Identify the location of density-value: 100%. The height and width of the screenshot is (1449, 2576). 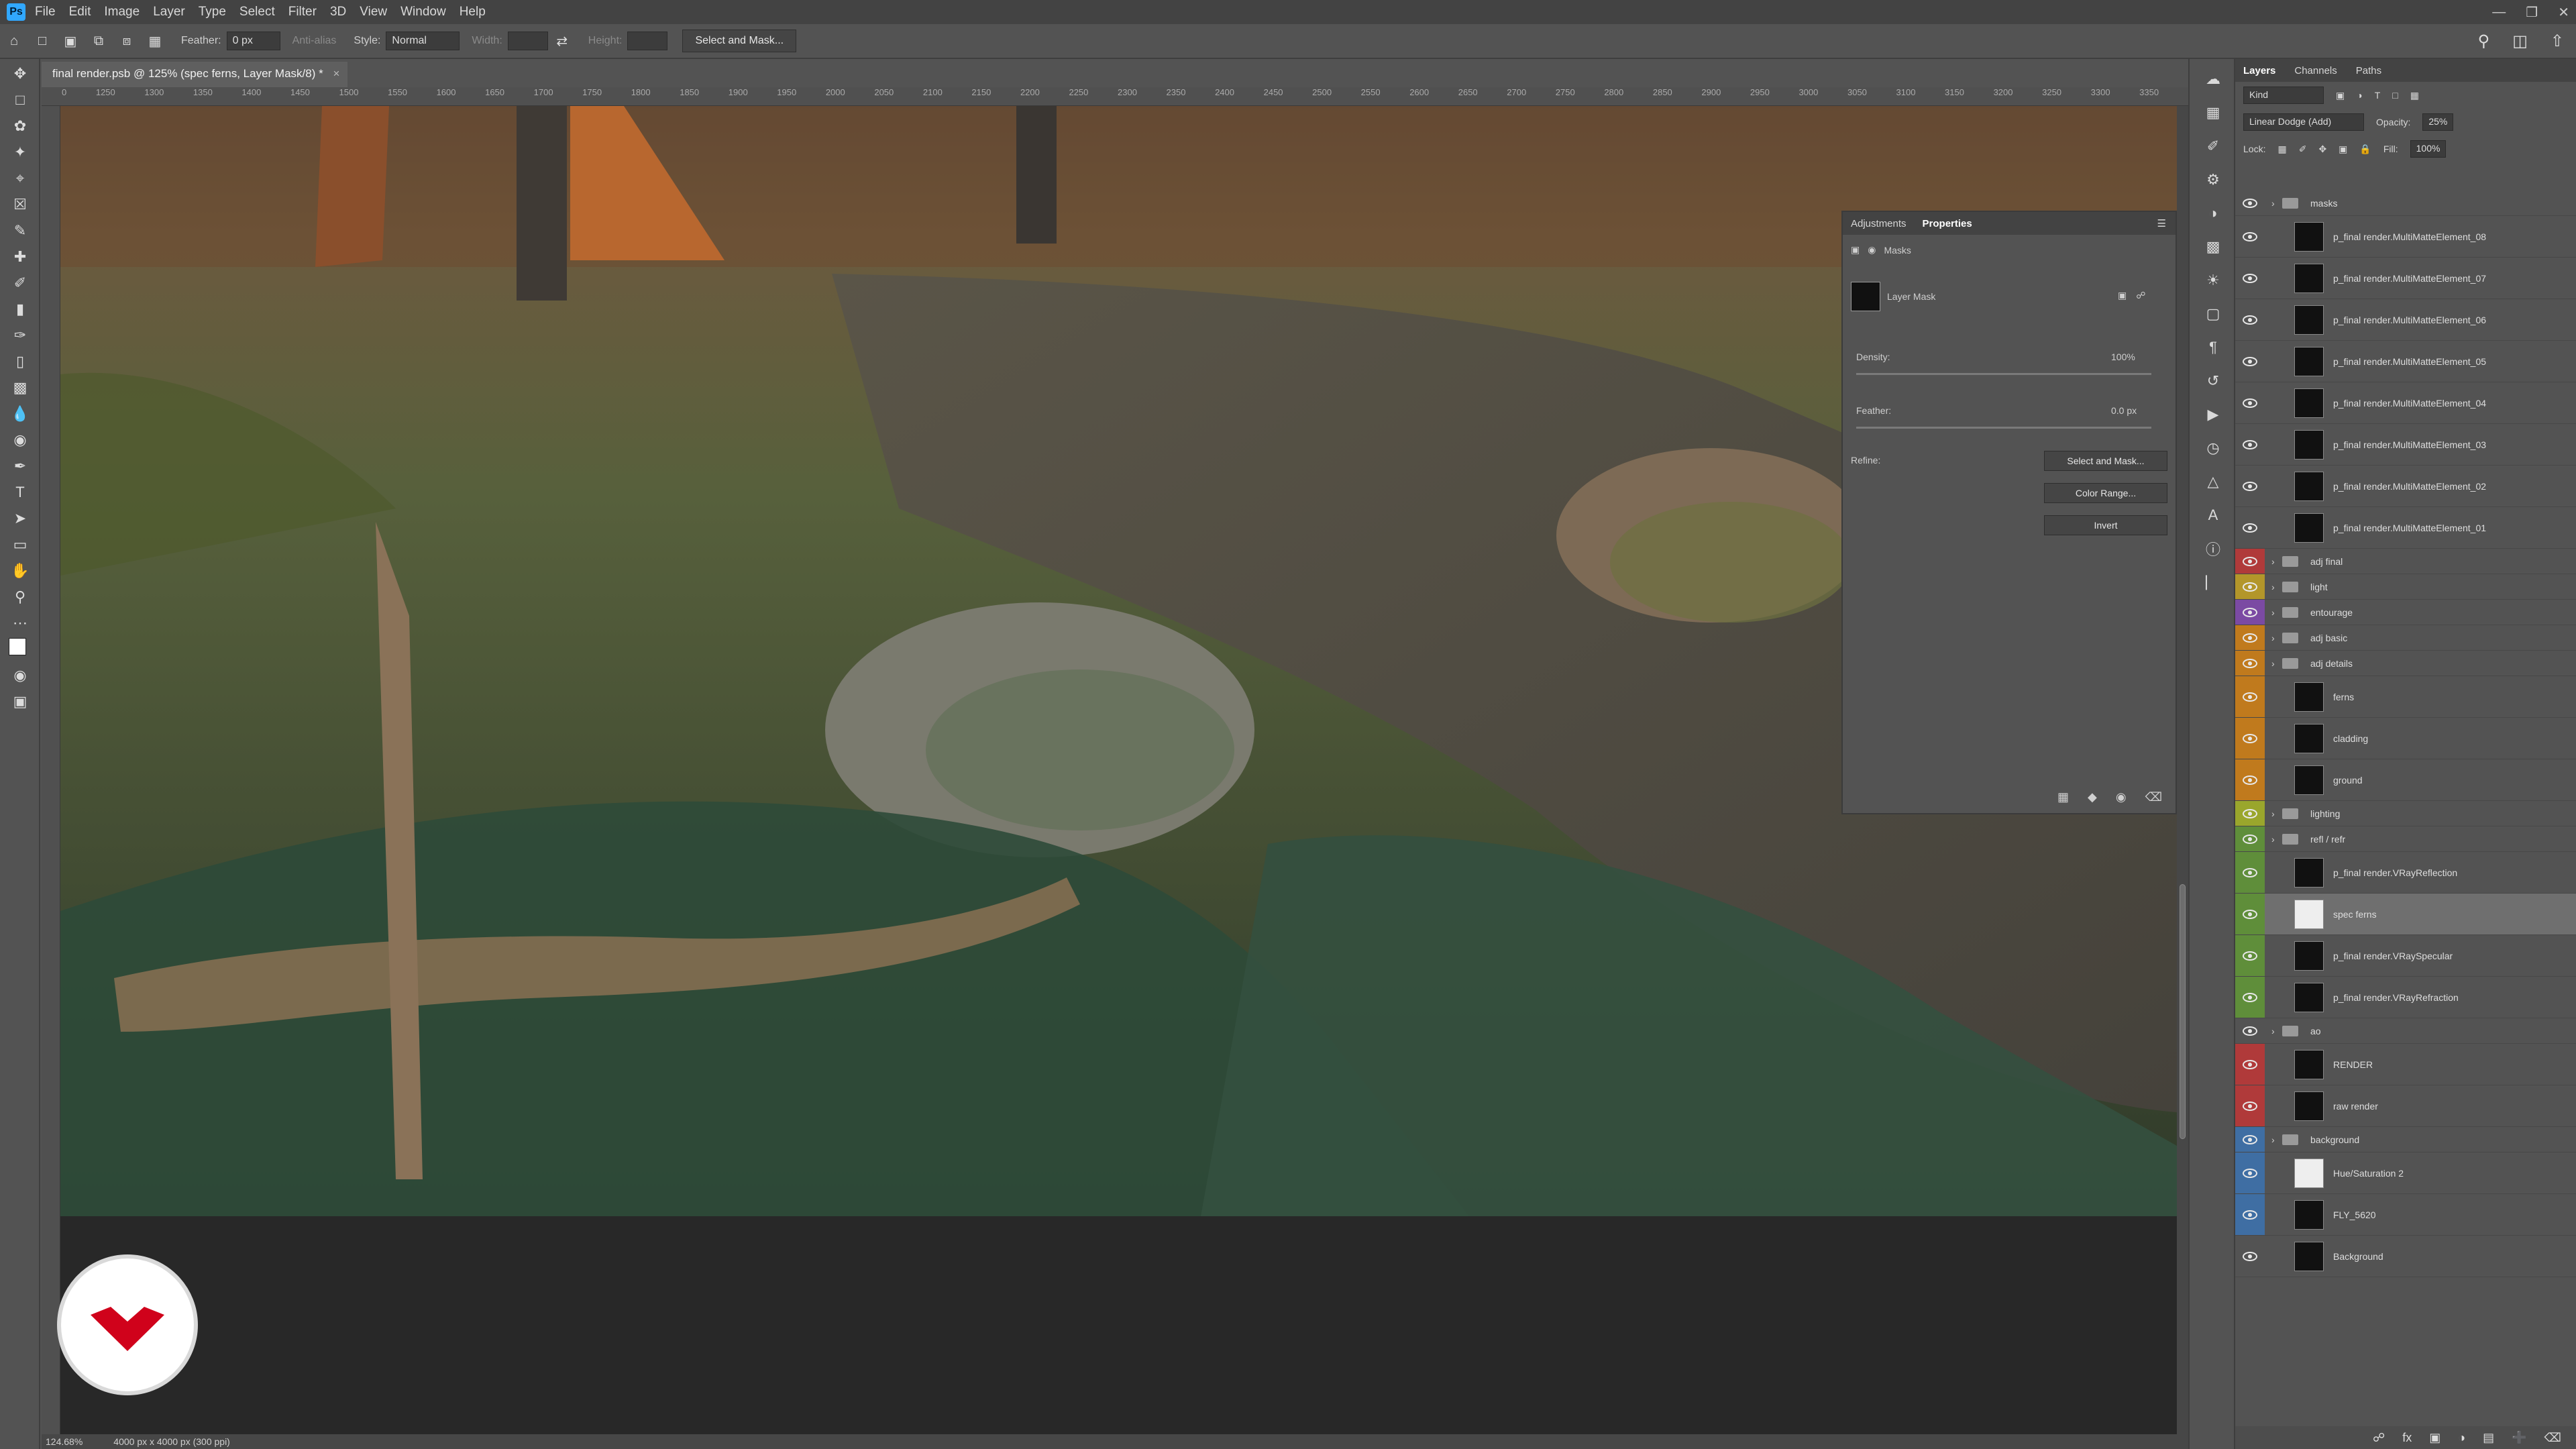
(2123, 357).